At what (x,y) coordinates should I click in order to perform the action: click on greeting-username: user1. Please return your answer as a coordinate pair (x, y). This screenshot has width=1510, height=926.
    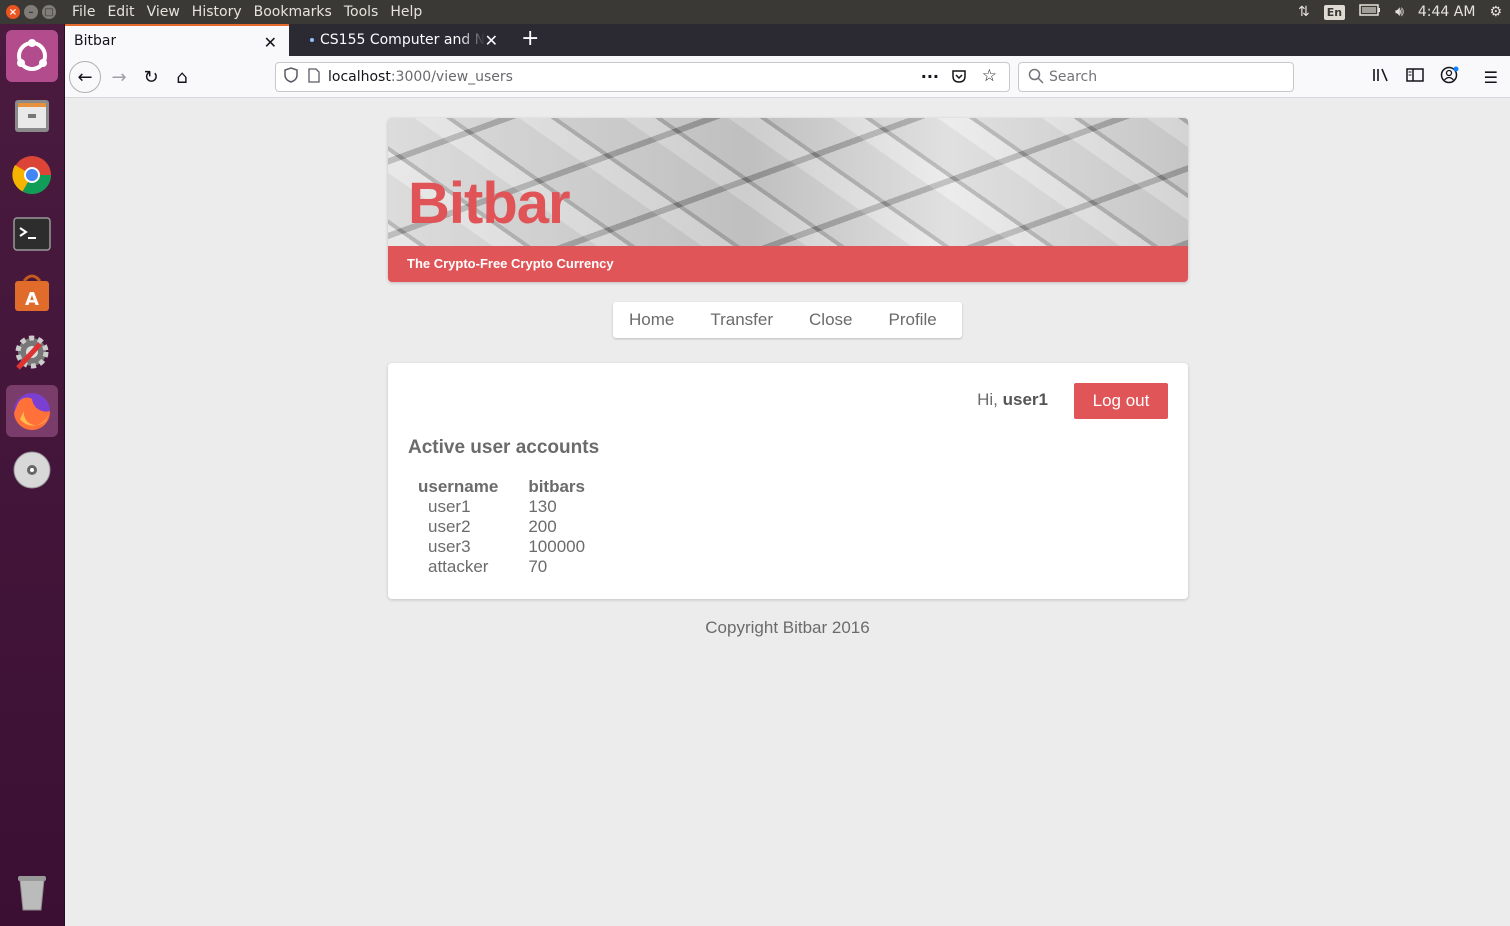
    Looking at the image, I should click on (1025, 399).